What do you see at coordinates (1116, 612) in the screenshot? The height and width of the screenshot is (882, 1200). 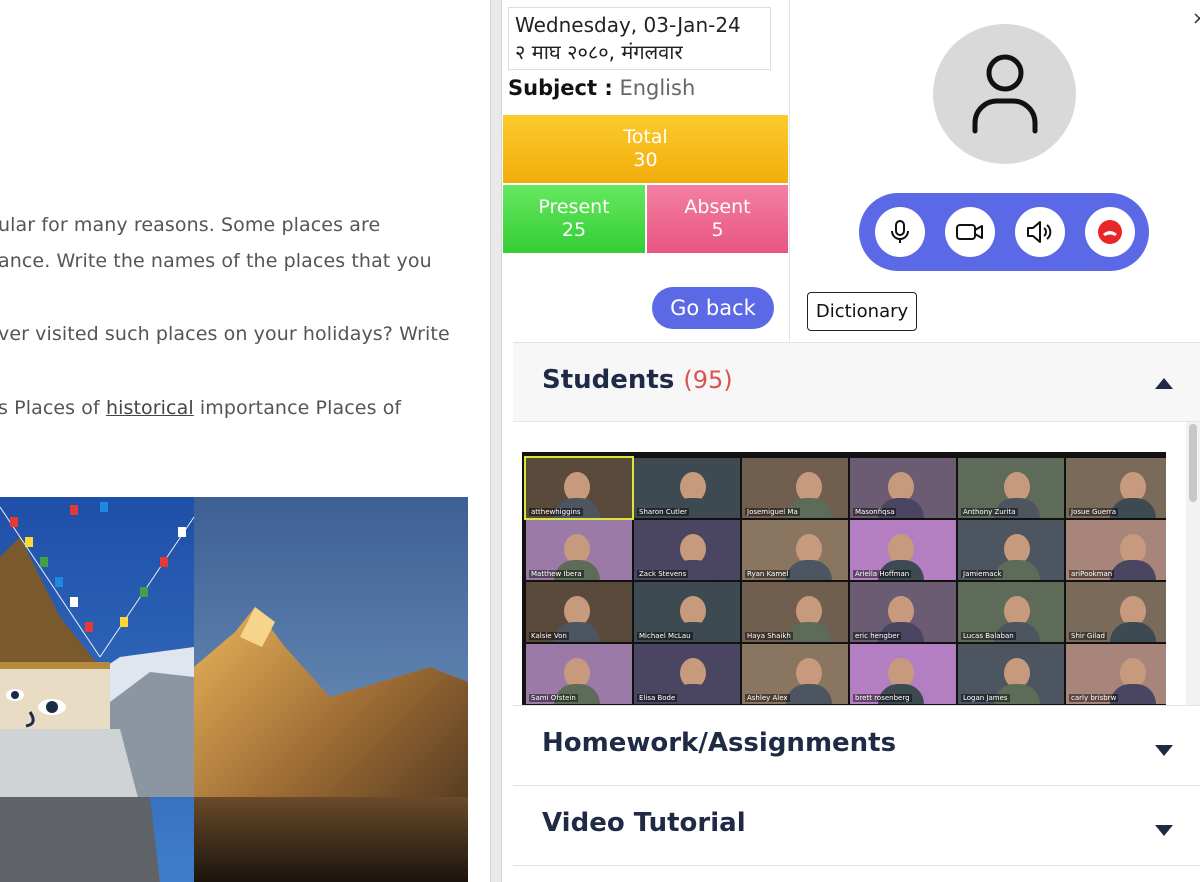 I see `student-video-tile: Shir Gilad` at bounding box center [1116, 612].